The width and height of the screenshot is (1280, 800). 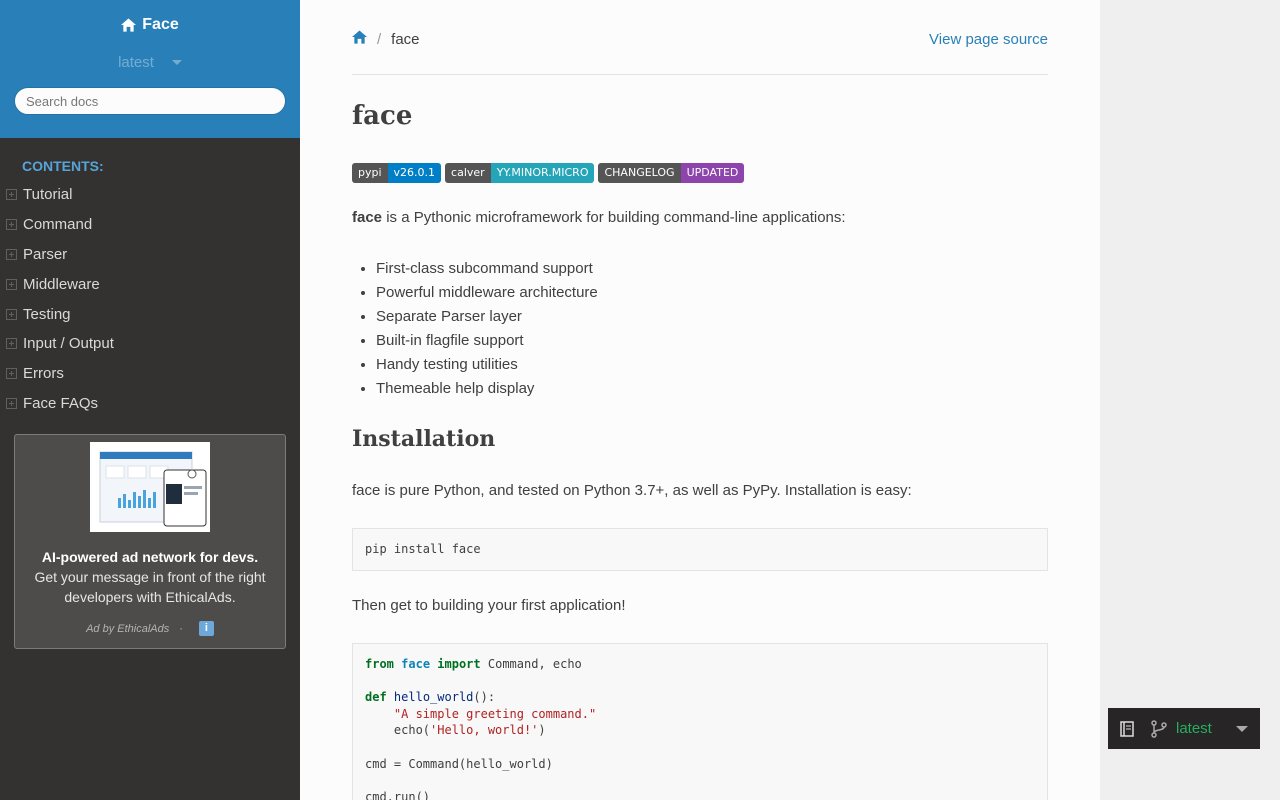 What do you see at coordinates (988, 39) in the screenshot?
I see `view-source-link: View page source` at bounding box center [988, 39].